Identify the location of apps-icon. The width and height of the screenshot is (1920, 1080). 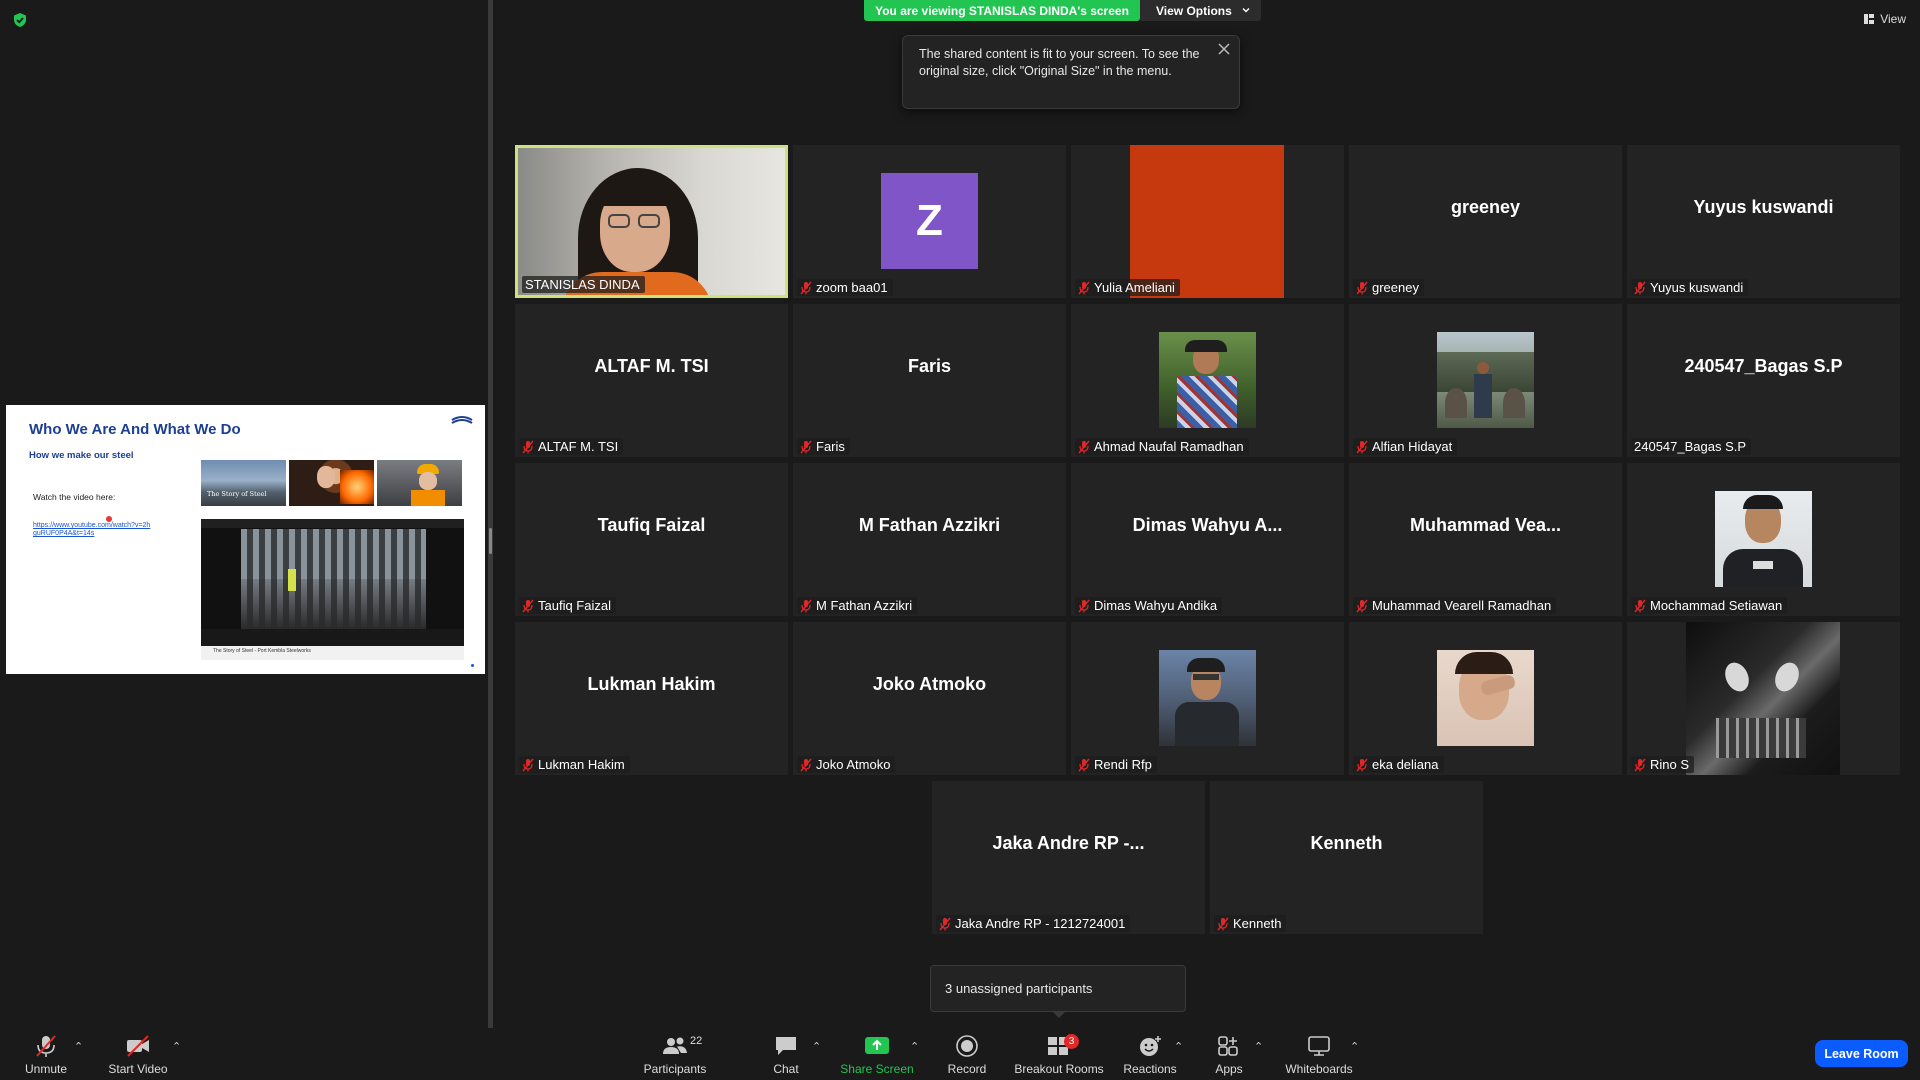
(1228, 1046).